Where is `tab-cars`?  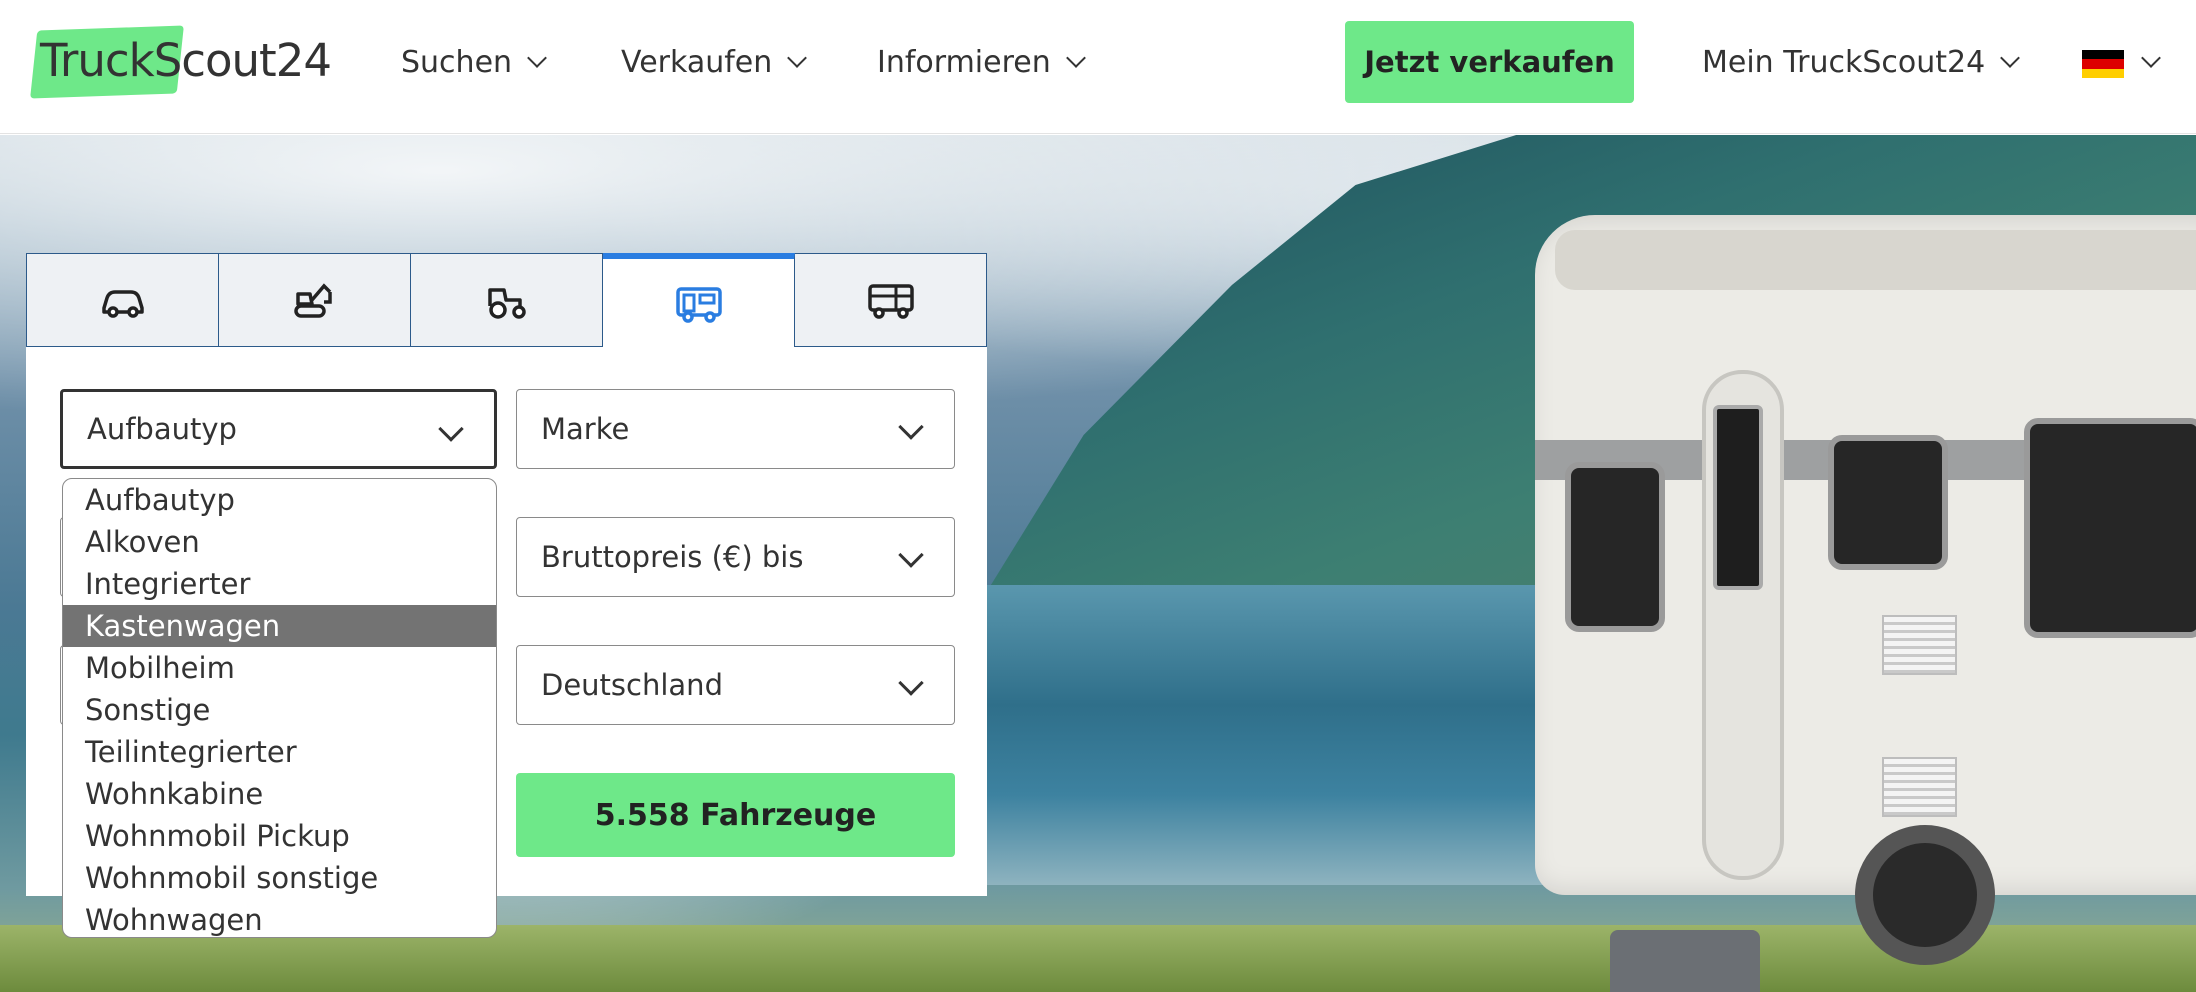 tab-cars is located at coordinates (122, 300).